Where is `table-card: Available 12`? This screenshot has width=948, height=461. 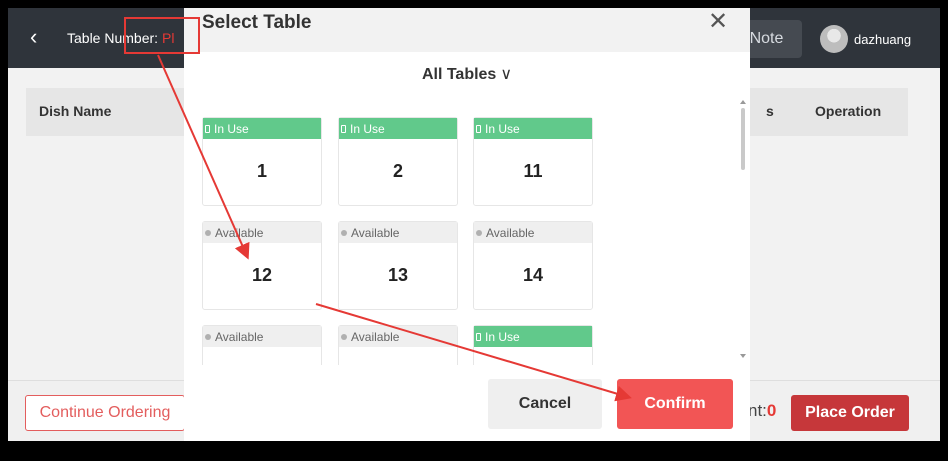 table-card: Available 12 is located at coordinates (262, 265).